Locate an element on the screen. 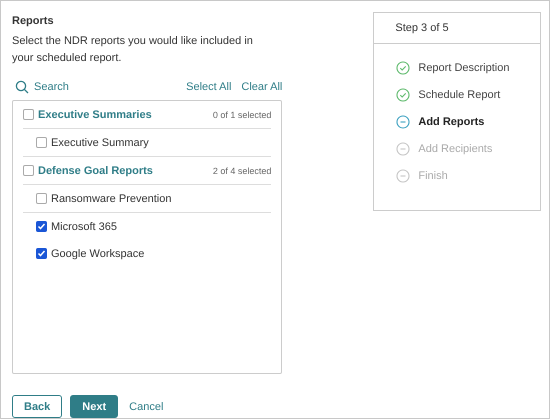 The image size is (550, 419). description: Select the NDR reports you would like included in your scheduled report. is located at coordinates (133, 50).